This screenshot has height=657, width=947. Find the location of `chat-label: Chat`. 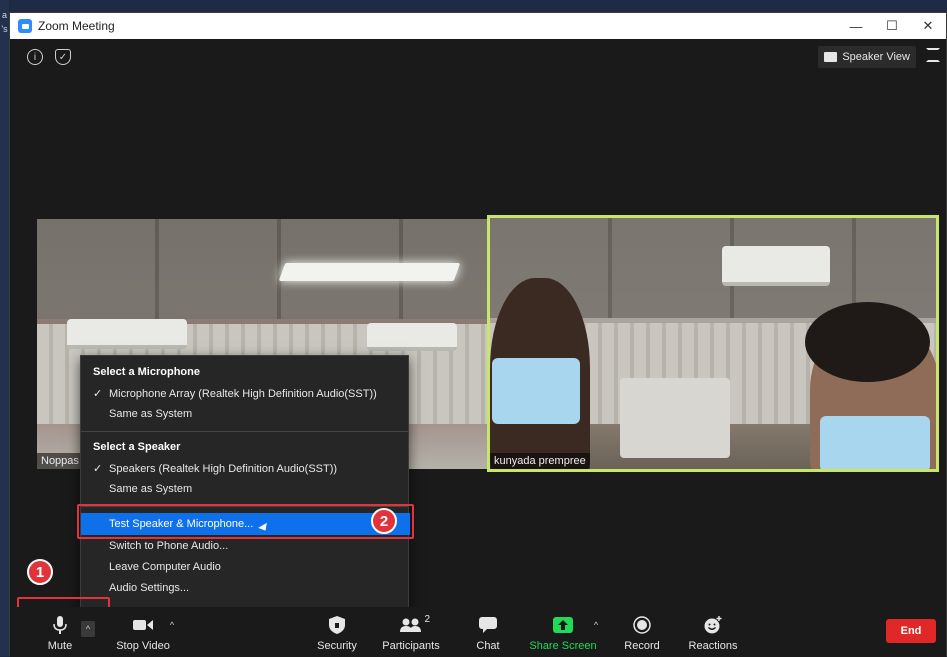

chat-label: Chat is located at coordinates (488, 646).